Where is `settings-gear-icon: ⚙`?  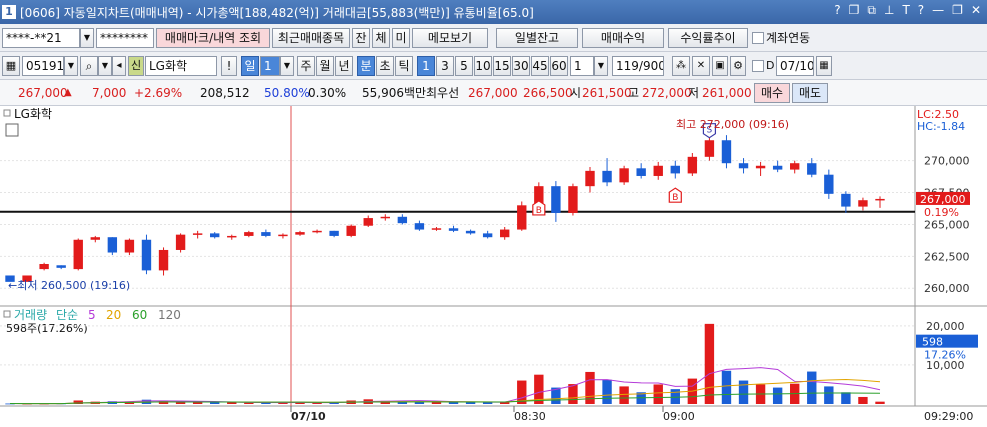 settings-gear-icon: ⚙ is located at coordinates (738, 66).